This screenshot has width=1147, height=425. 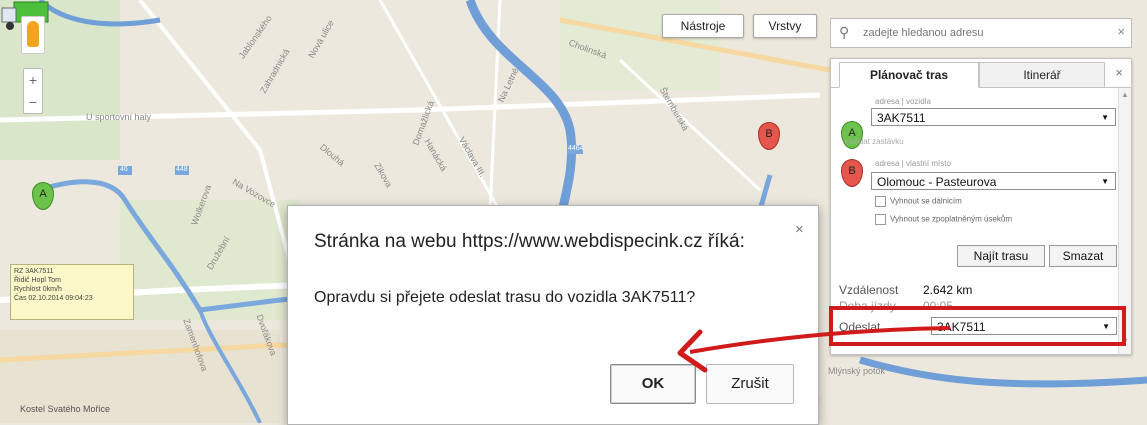 I want to click on road-badge: 448, so click(x=182, y=169).